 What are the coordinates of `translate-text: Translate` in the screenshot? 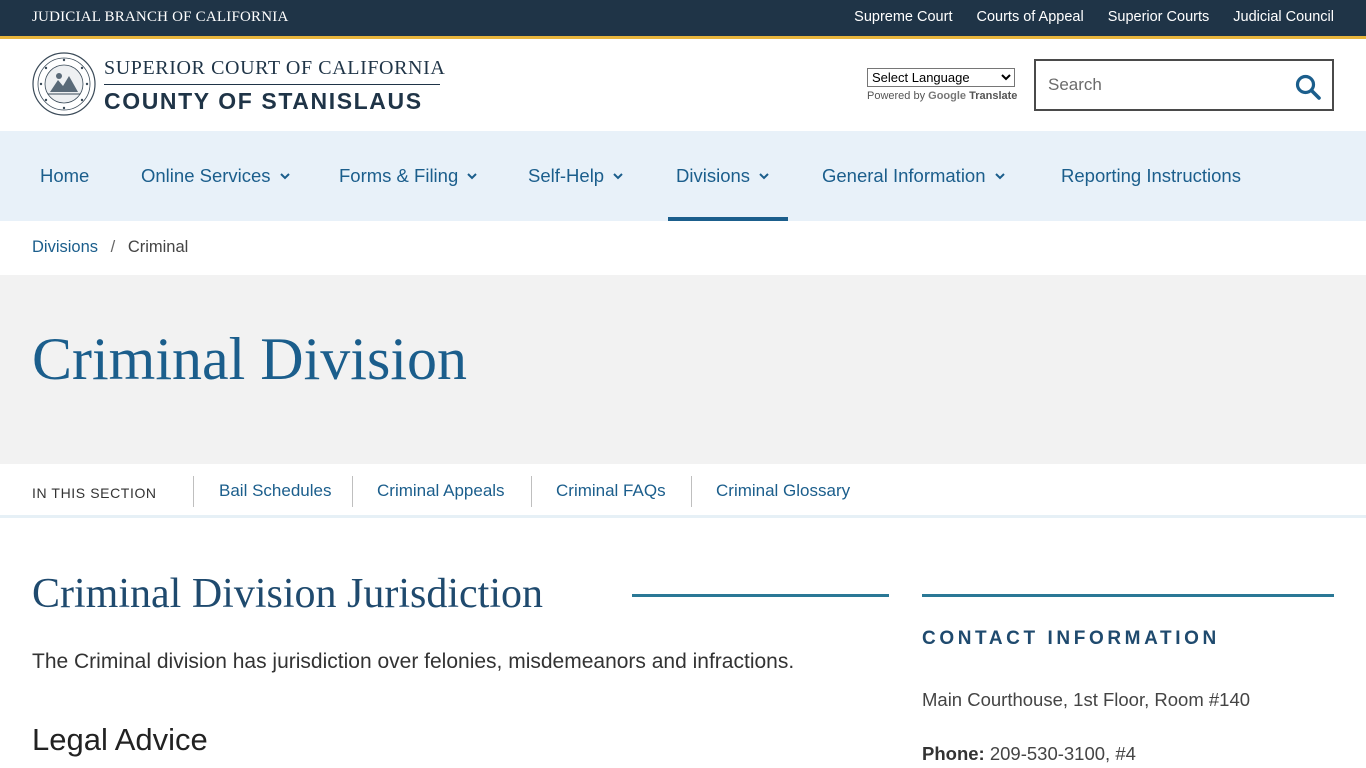 It's located at (993, 96).